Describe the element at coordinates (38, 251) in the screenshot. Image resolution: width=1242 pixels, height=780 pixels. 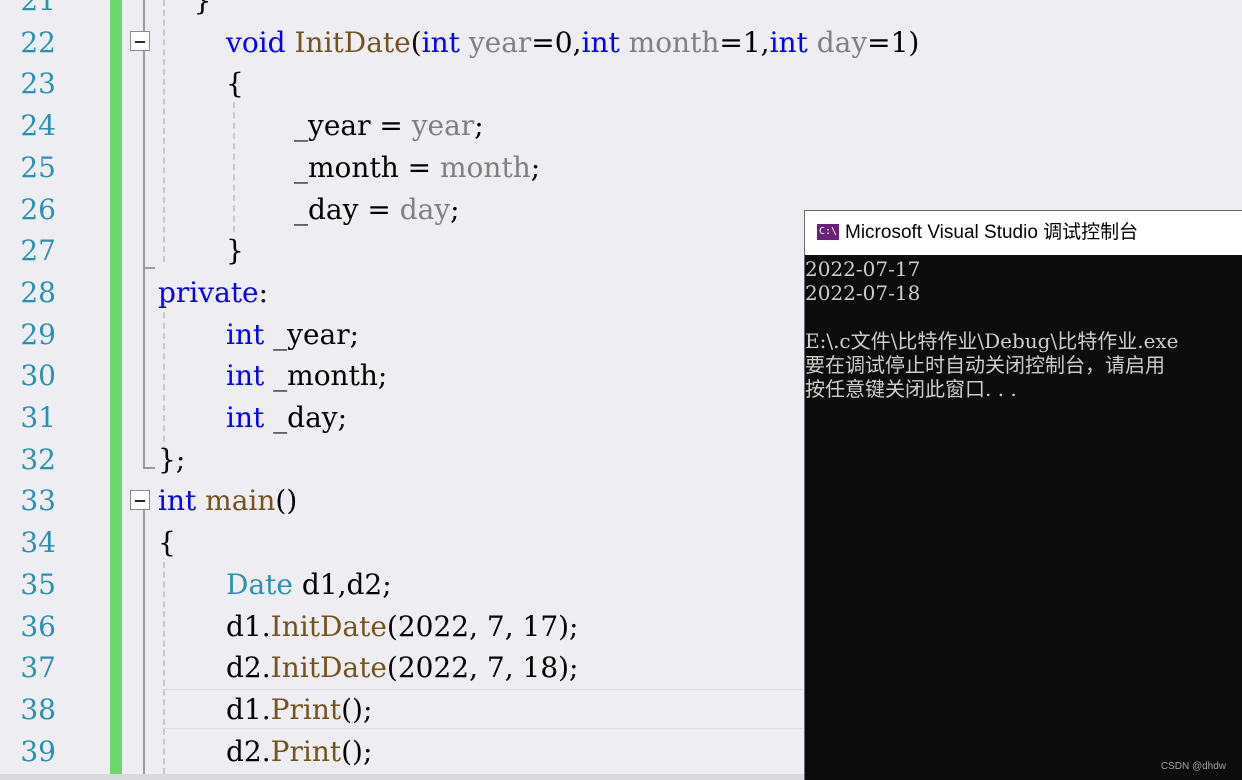
I see `line-number: 27` at that location.